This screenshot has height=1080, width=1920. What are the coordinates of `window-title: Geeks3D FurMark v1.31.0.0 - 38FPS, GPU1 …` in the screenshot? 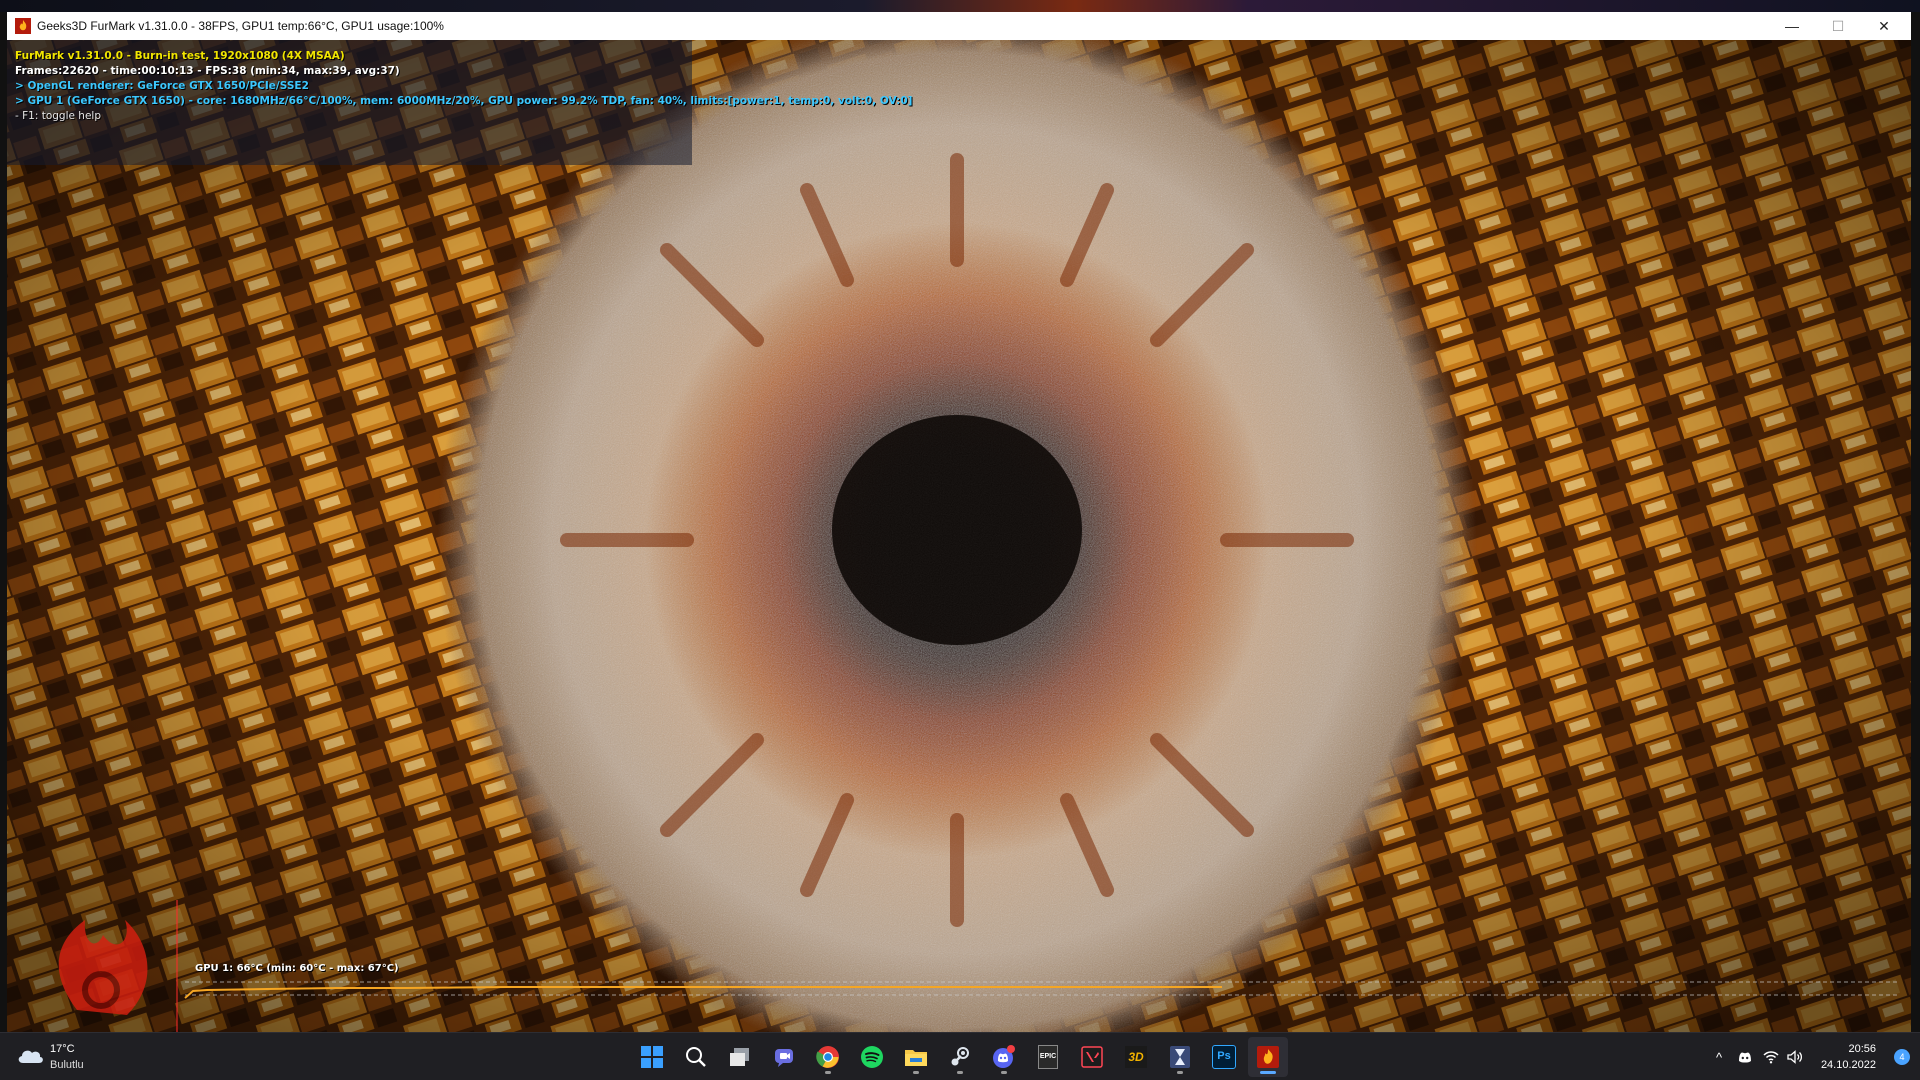 It's located at (240, 26).